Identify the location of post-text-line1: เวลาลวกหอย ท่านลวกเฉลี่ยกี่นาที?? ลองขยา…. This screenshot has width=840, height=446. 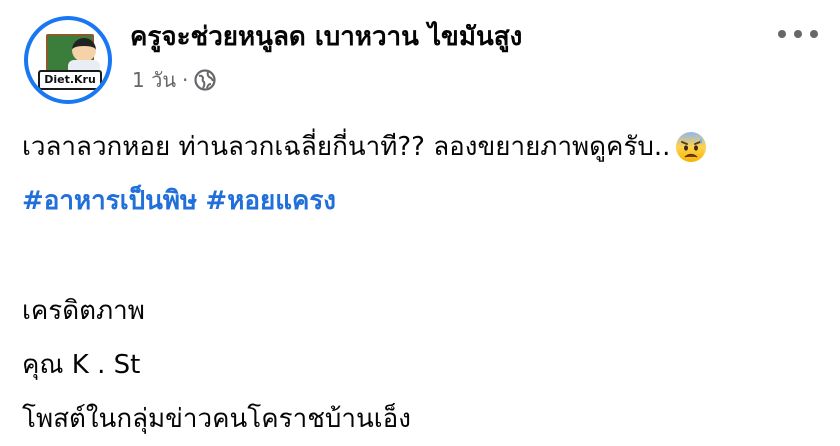
(365, 146).